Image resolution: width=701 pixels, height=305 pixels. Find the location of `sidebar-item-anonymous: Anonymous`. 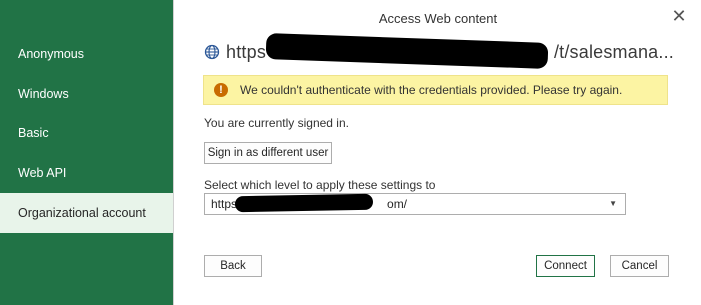

sidebar-item-anonymous: Anonymous is located at coordinates (86, 54).